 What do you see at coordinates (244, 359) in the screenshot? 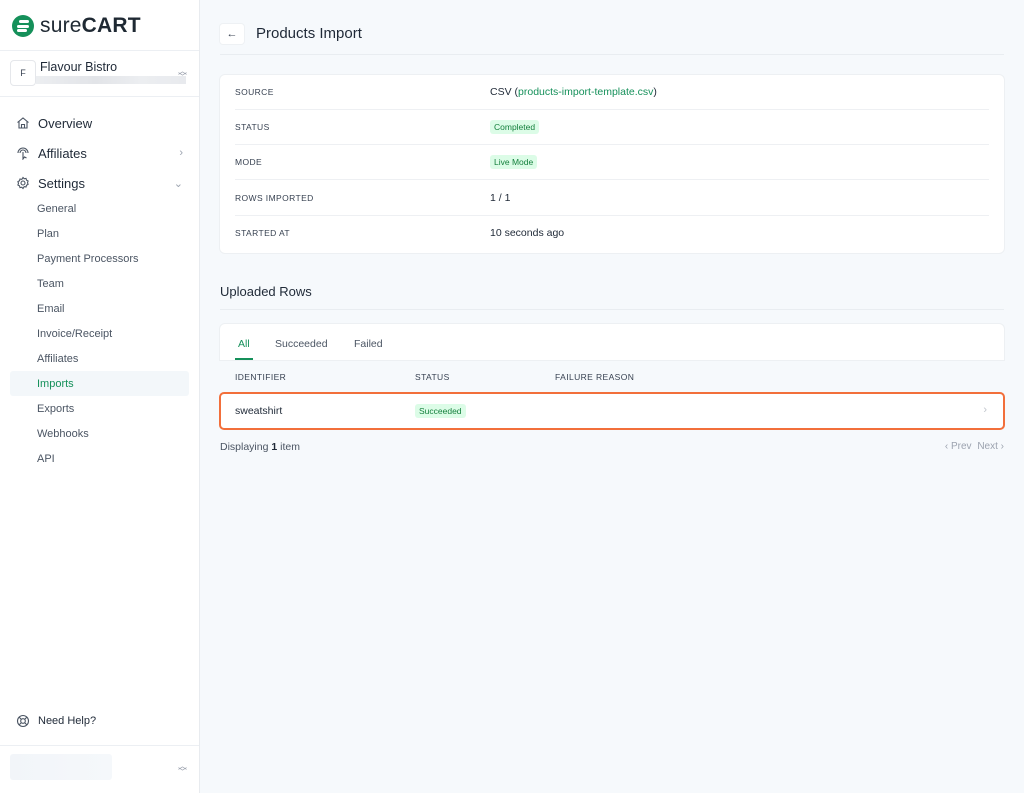
I see `active-tab-indicator` at bounding box center [244, 359].